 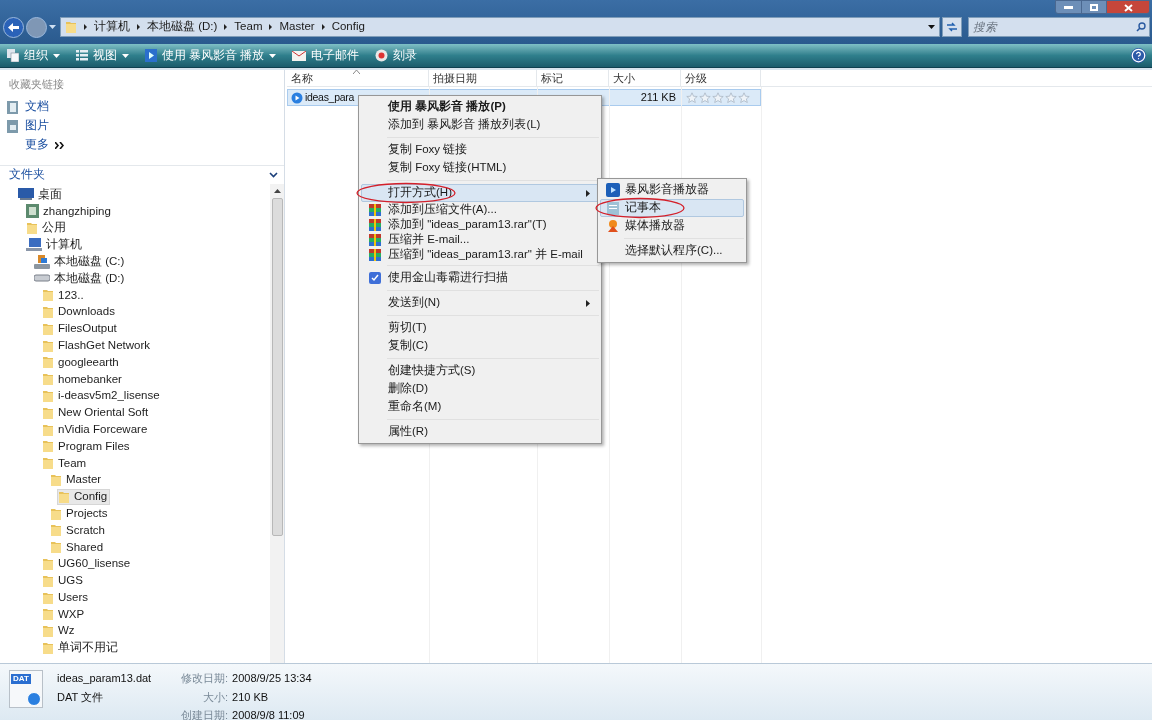 I want to click on field-value: 210 KB, so click(x=251, y=697).